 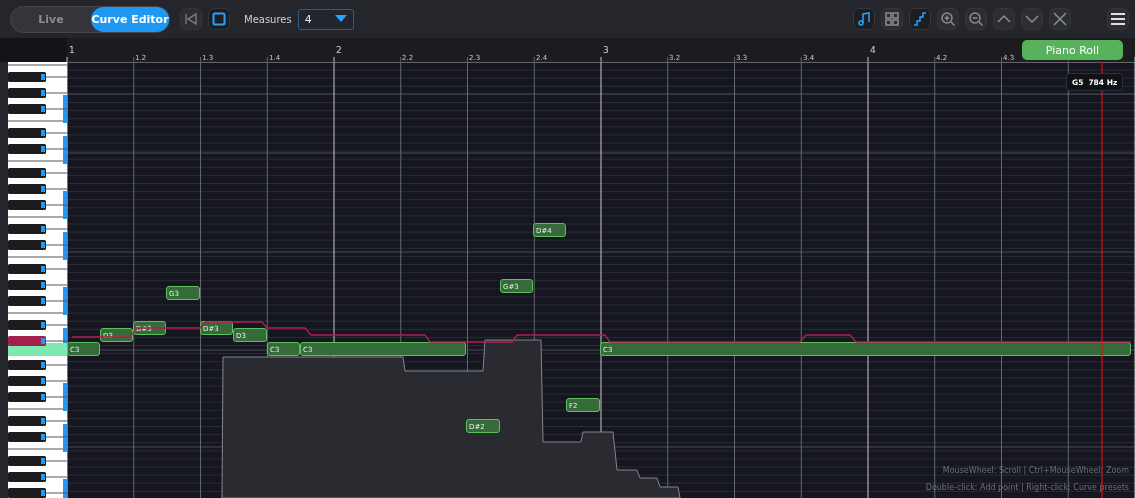 I want to click on close-icon, so click(x=1060, y=19).